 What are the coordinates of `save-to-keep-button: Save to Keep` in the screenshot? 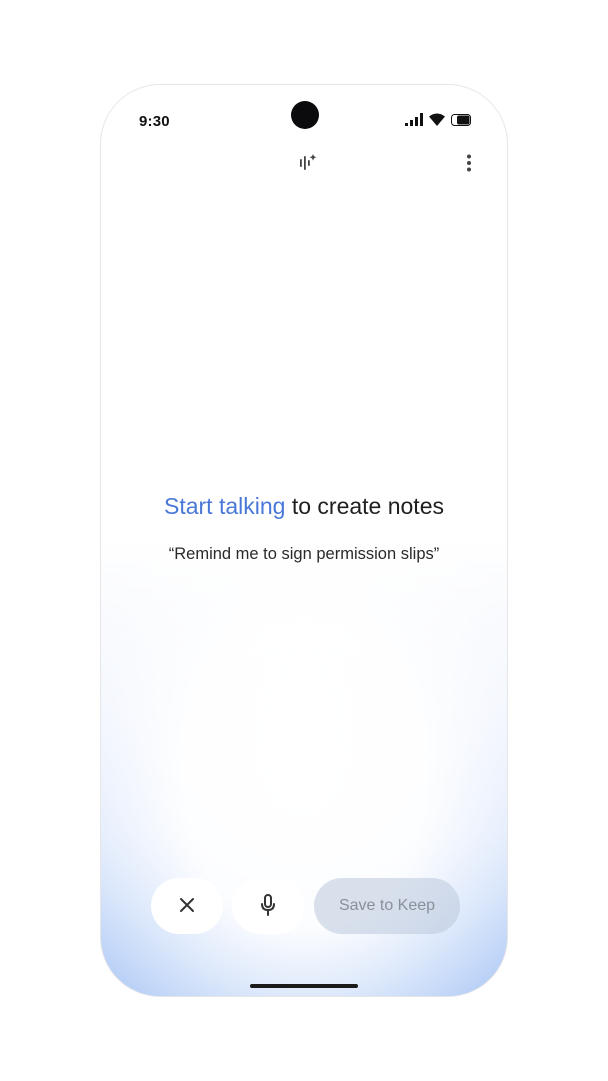 It's located at (387, 906).